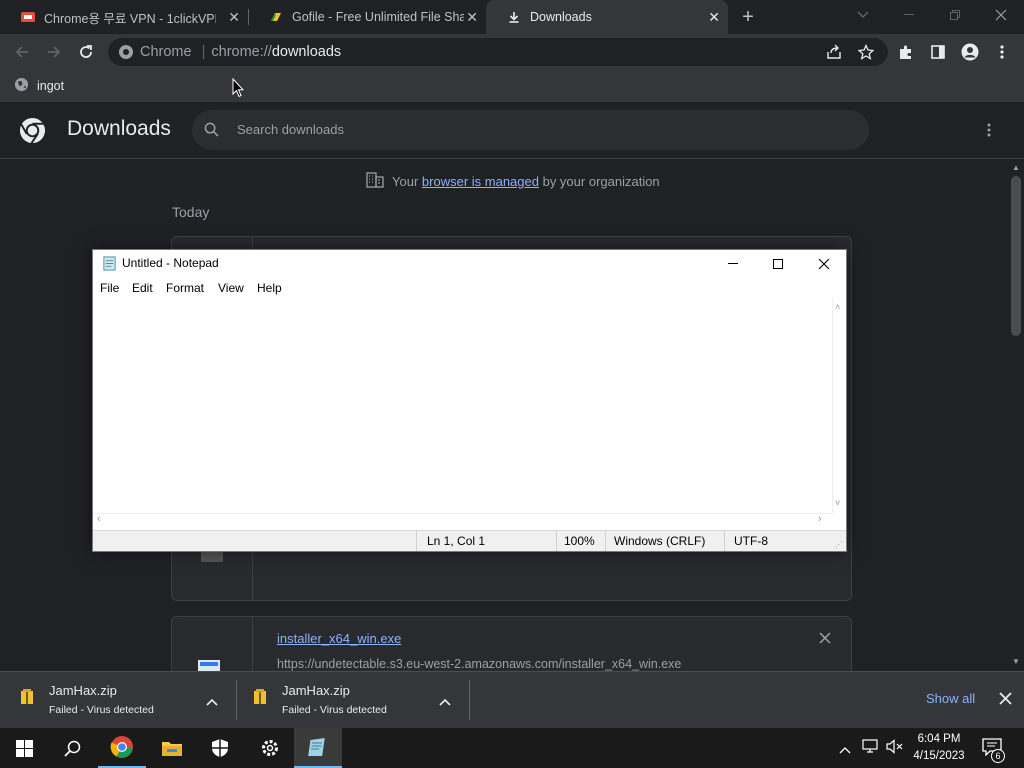 Image resolution: width=1024 pixels, height=768 pixels. I want to click on menu-view: View, so click(231, 288).